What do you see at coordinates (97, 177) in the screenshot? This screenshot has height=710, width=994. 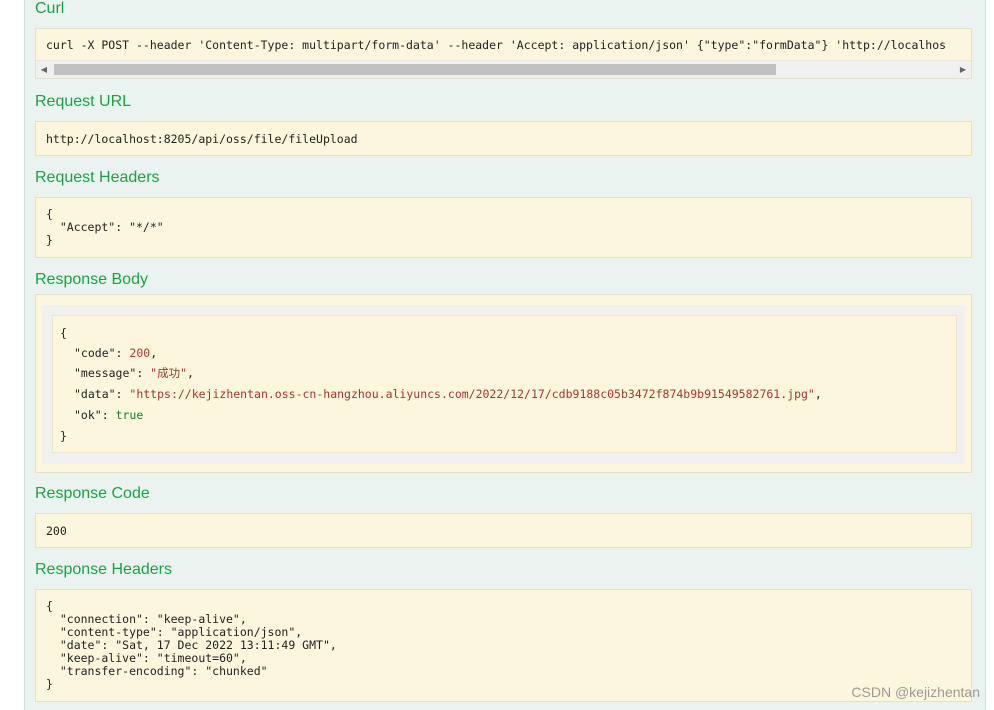 I see `request-headers-title: Request Headers` at bounding box center [97, 177].